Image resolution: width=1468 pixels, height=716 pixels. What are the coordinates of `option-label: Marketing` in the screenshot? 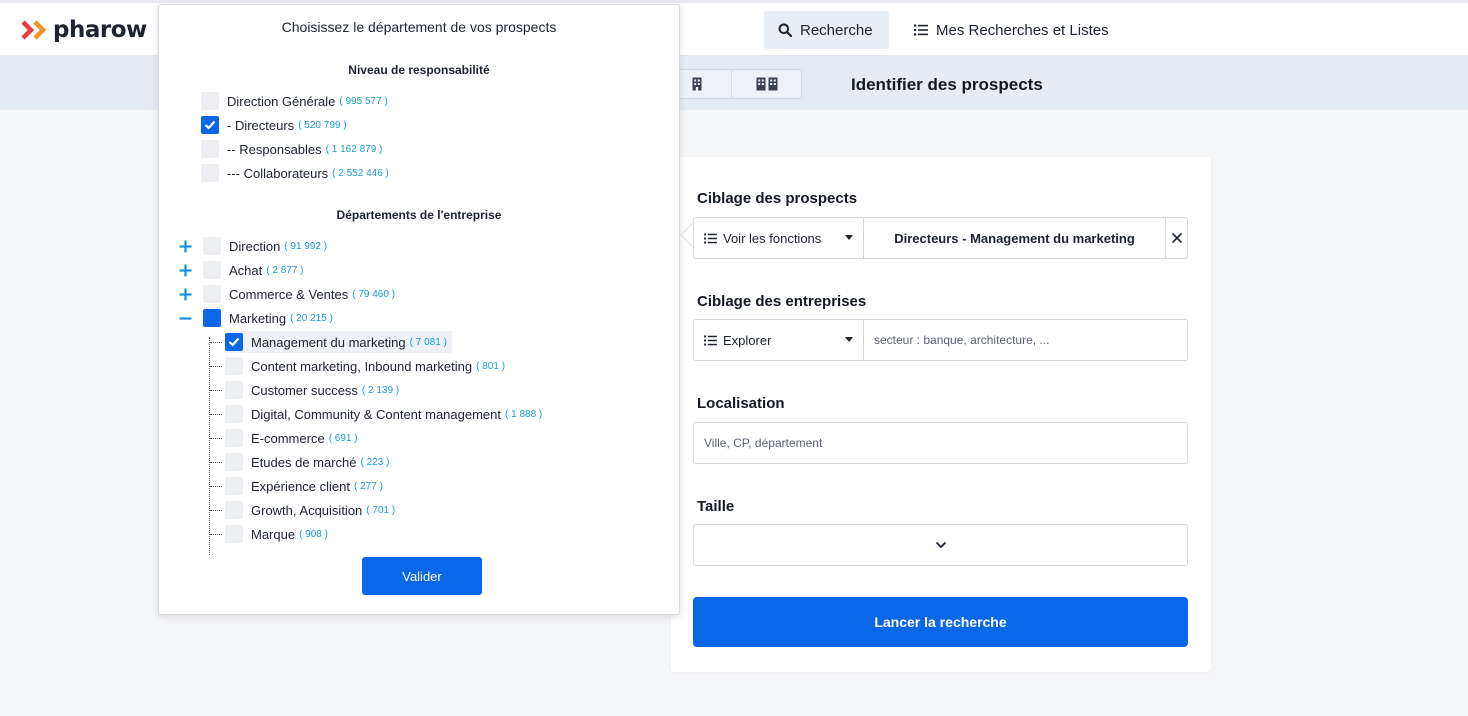 It's located at (258, 318).